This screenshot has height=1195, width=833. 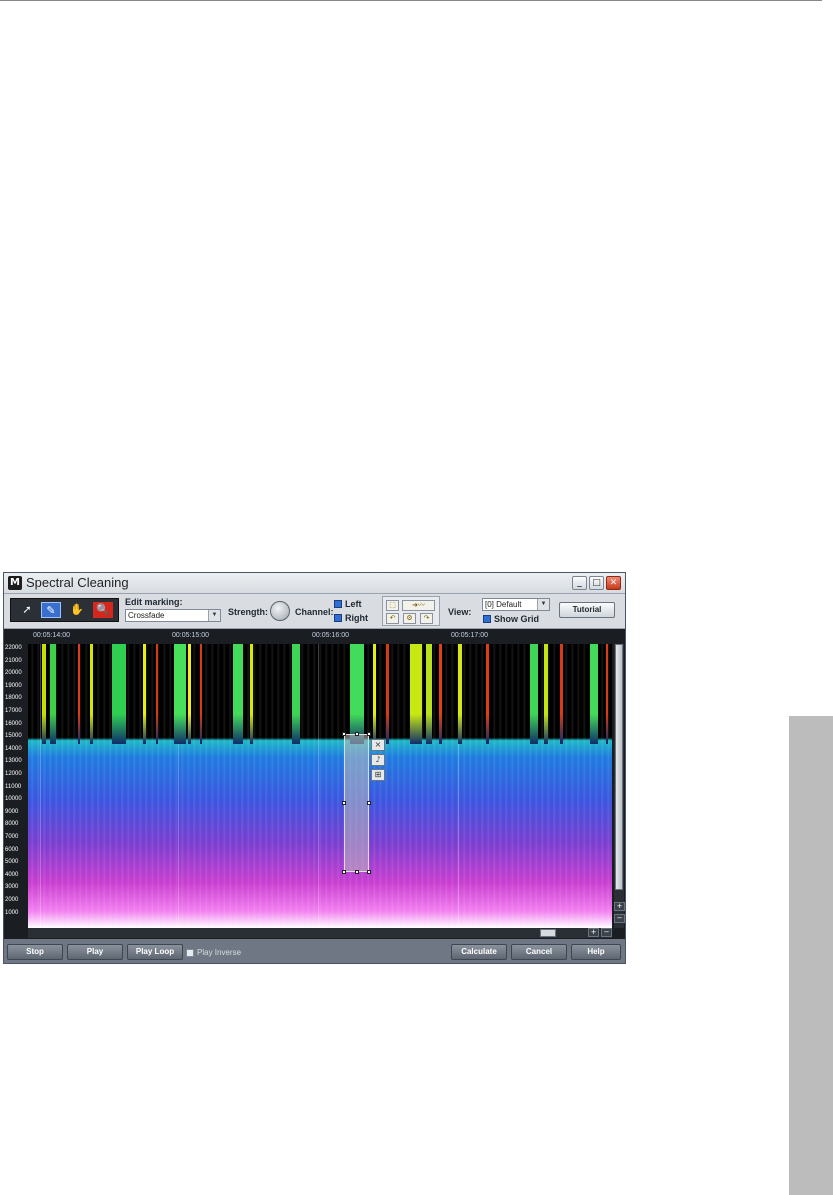 I want to click on view-select: [0] Default ▼, so click(x=516, y=604).